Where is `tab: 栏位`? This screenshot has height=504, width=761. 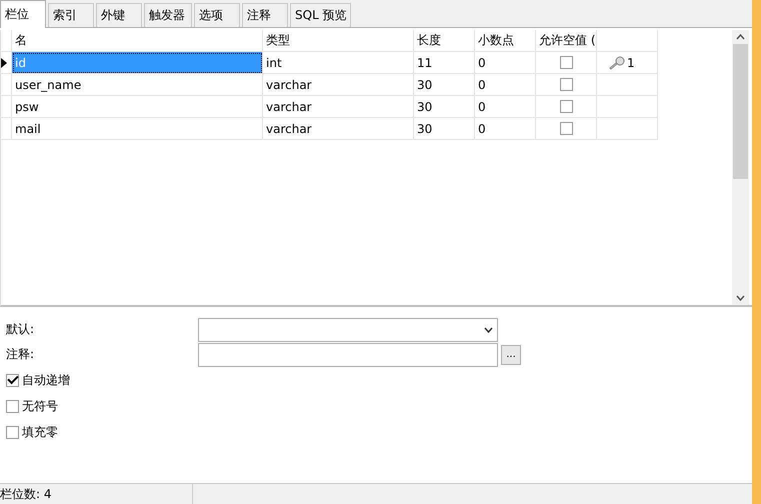 tab: 栏位 is located at coordinates (23, 14).